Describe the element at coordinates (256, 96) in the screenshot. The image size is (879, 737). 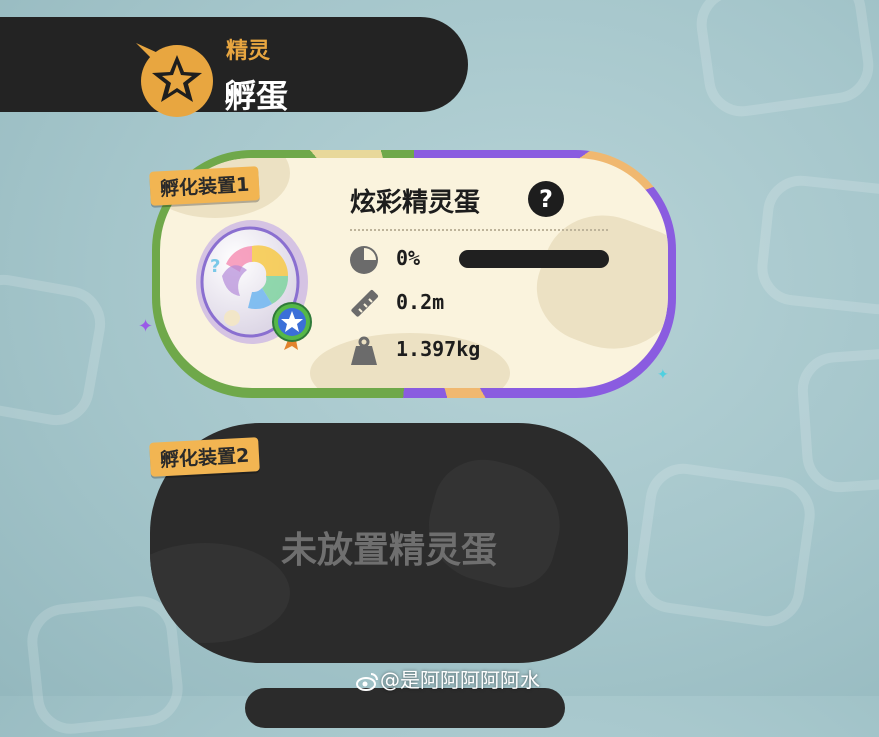
I see `page-title: 孵蛋` at that location.